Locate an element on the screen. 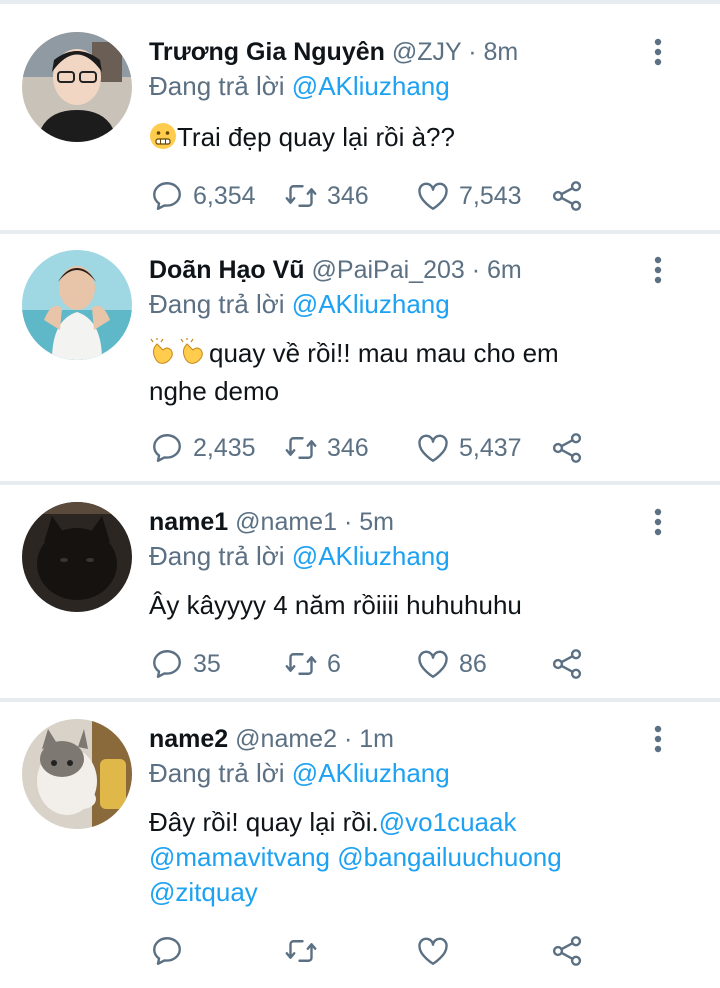 The width and height of the screenshot is (720, 988). timestamp: 6m is located at coordinates (504, 270).